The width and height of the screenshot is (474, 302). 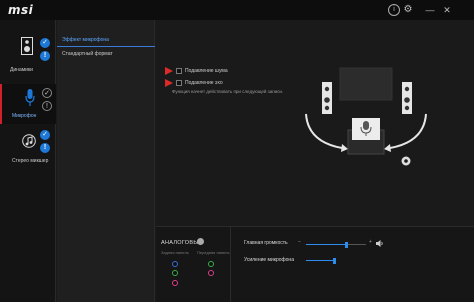 What do you see at coordinates (408, 131) in the screenshot?
I see `right-arrow-icon` at bounding box center [408, 131].